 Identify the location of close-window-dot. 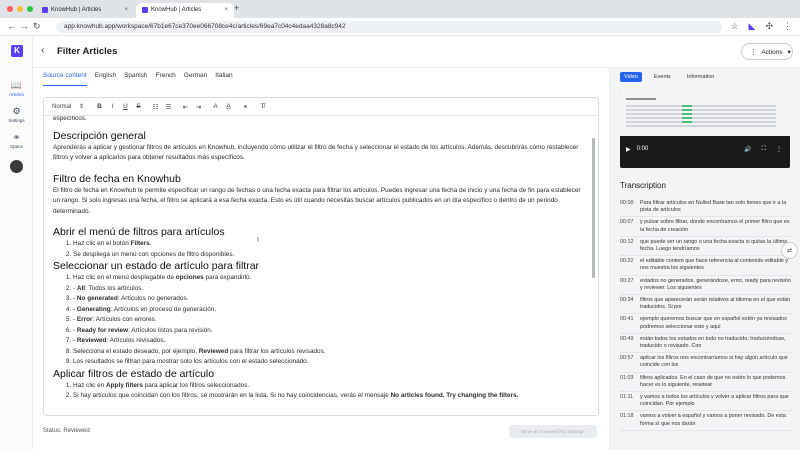
(10, 9).